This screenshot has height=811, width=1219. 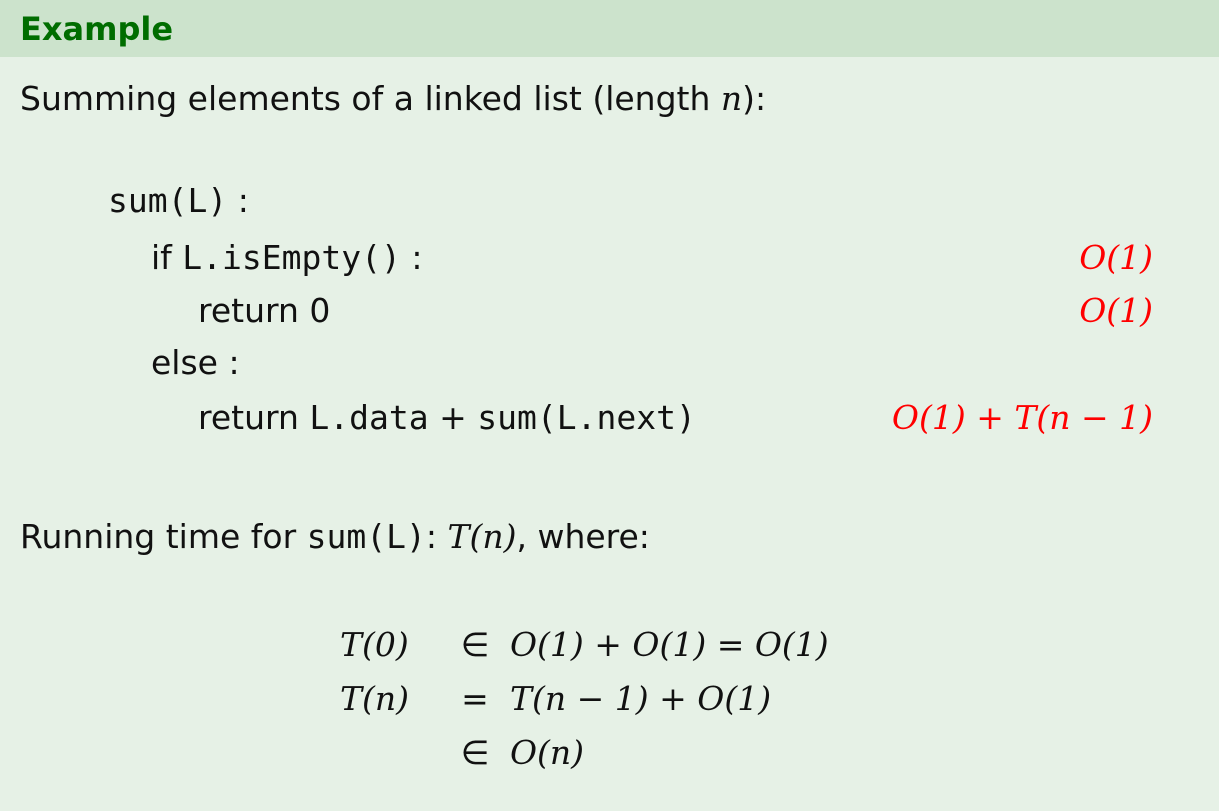 I want to click on code-line-else: else :, so click(x=195, y=362).